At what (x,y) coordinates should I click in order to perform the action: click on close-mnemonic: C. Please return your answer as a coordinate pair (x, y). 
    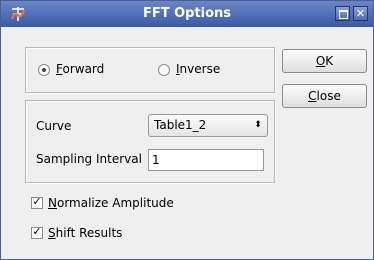
    Looking at the image, I should click on (312, 96).